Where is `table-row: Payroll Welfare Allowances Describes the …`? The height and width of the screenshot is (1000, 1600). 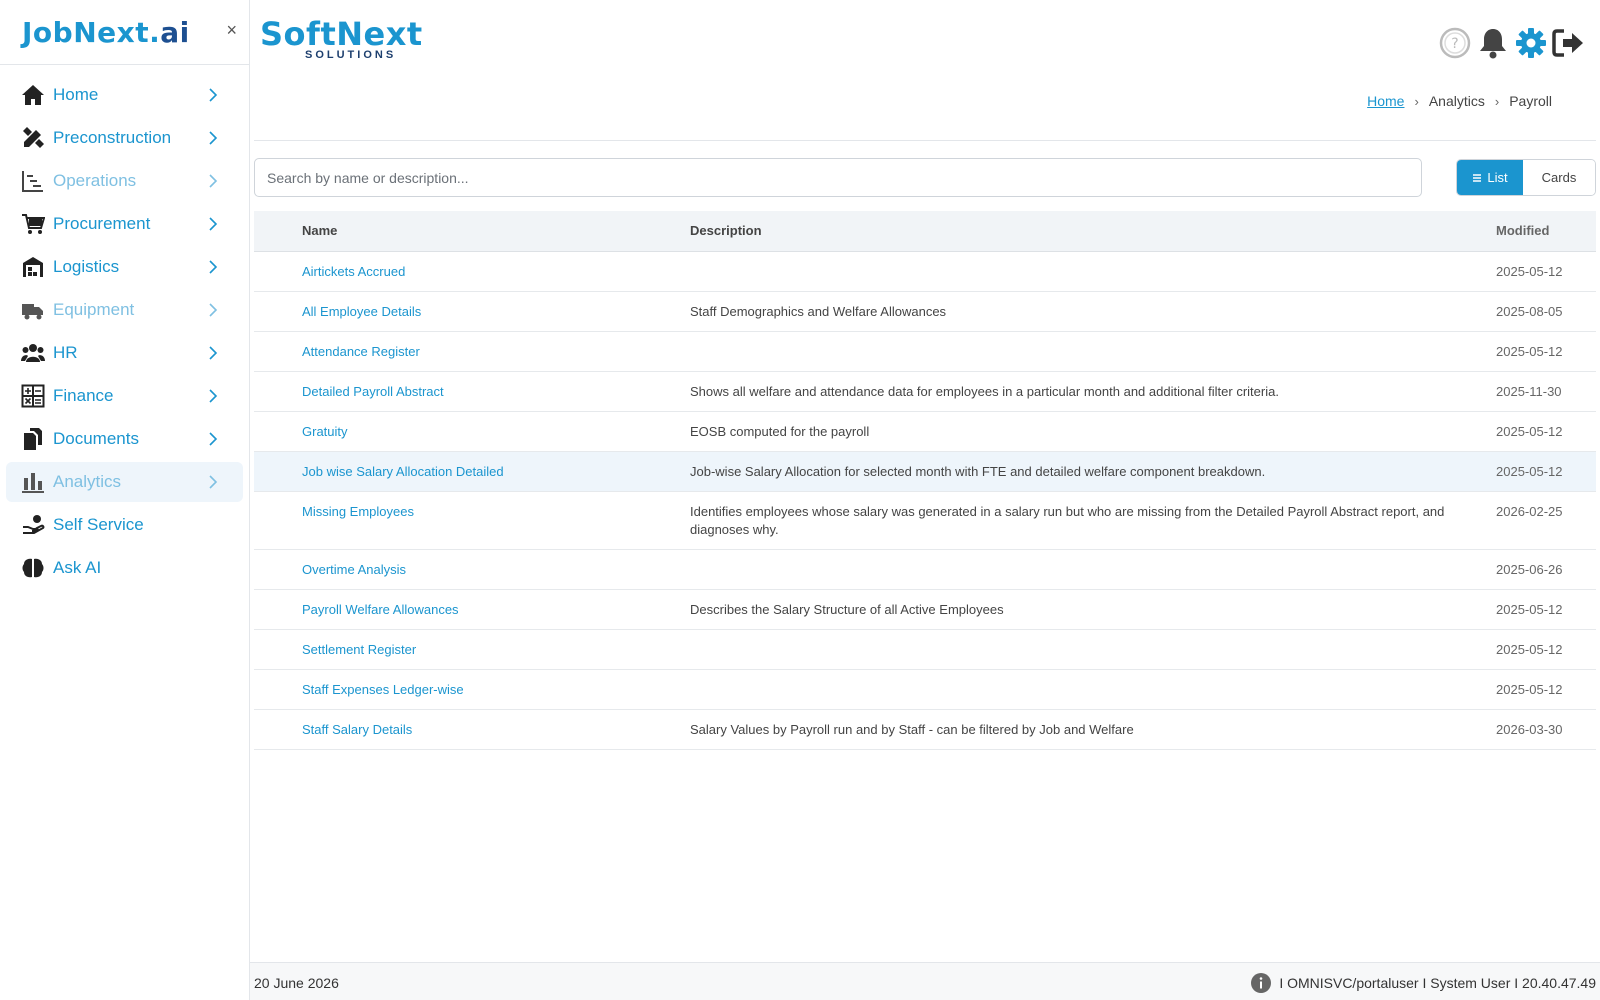
table-row: Payroll Welfare Allowances Describes the … is located at coordinates (925, 609).